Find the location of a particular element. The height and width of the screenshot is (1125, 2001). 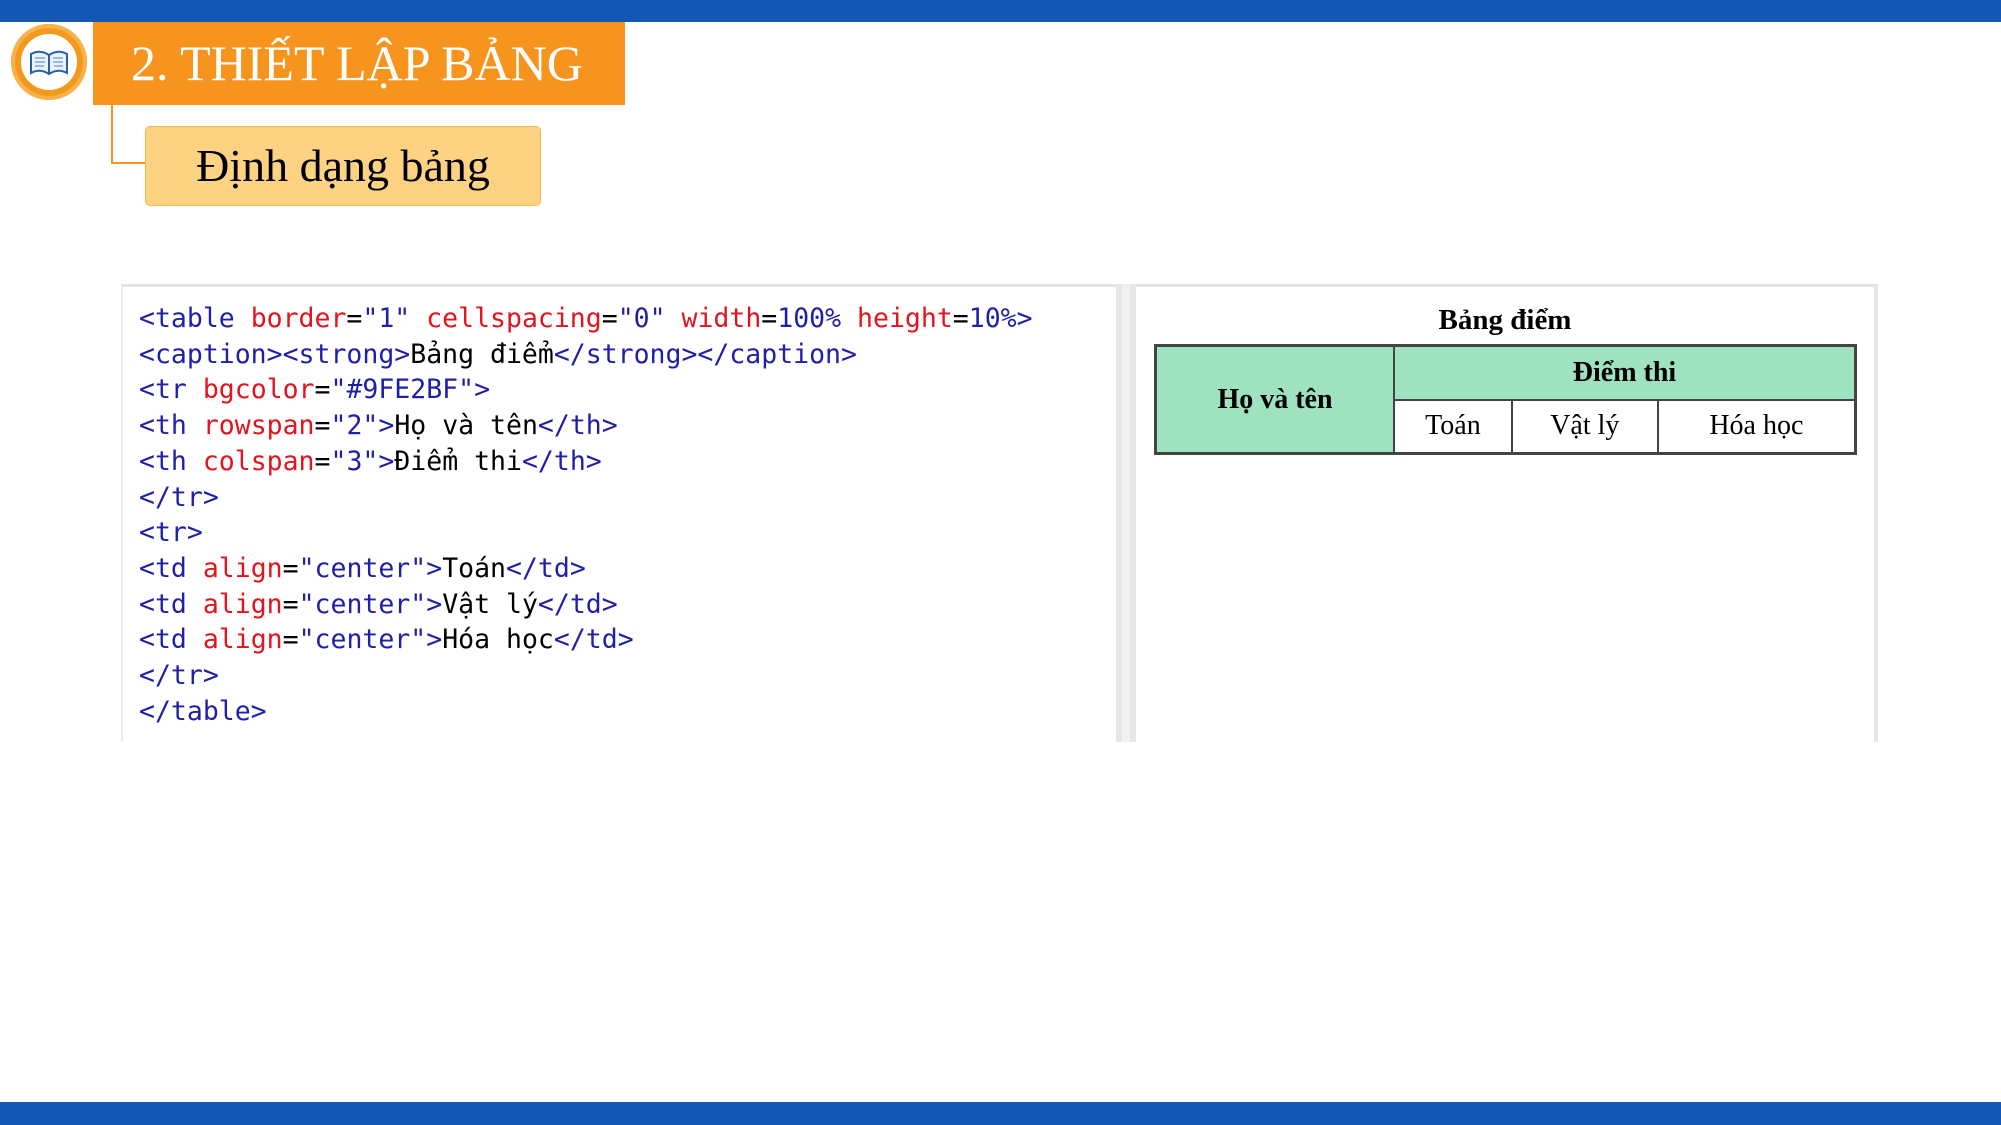

code-token: Điểm thi is located at coordinates (458, 461).